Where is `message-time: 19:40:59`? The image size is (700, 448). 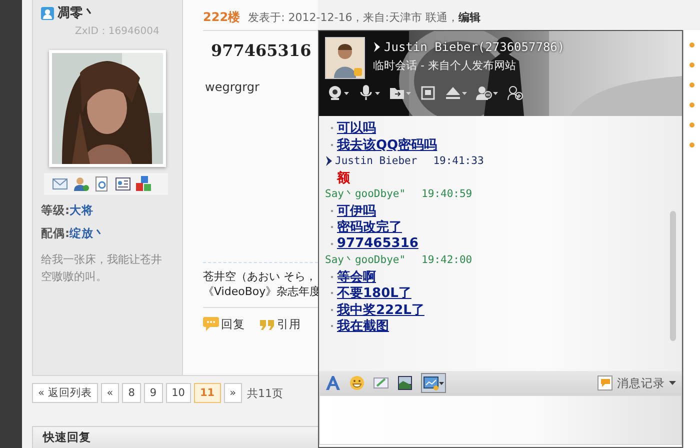 message-time: 19:40:59 is located at coordinates (447, 194).